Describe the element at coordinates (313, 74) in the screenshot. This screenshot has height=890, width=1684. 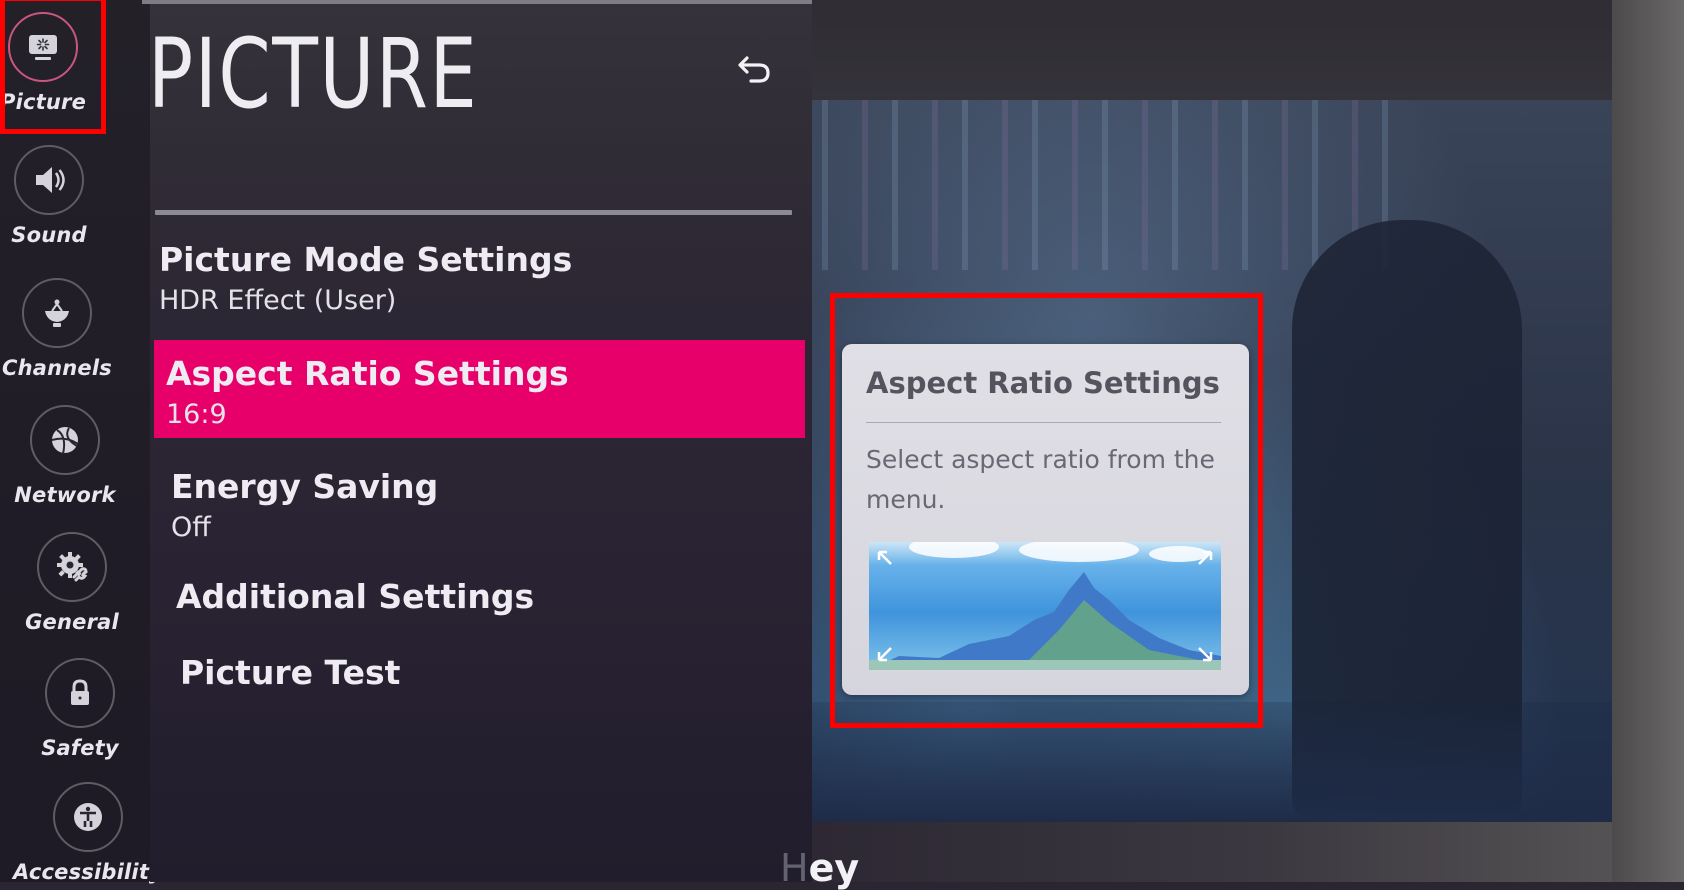
I see `page-title: PICTURE` at that location.